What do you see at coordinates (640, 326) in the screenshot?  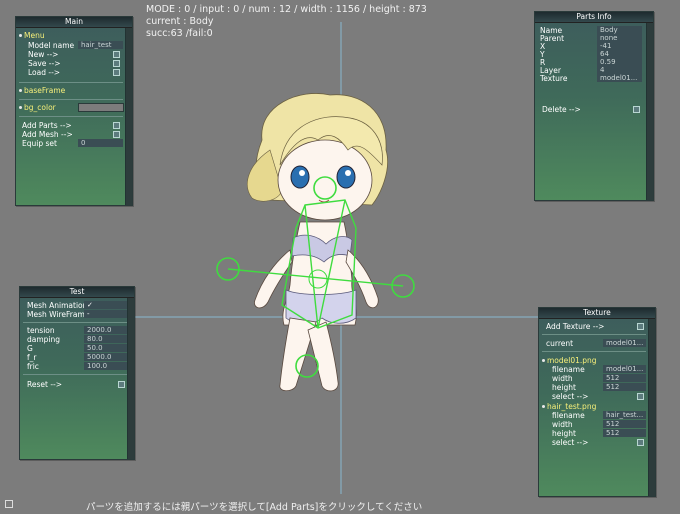 I see `add-texture-button-box` at bounding box center [640, 326].